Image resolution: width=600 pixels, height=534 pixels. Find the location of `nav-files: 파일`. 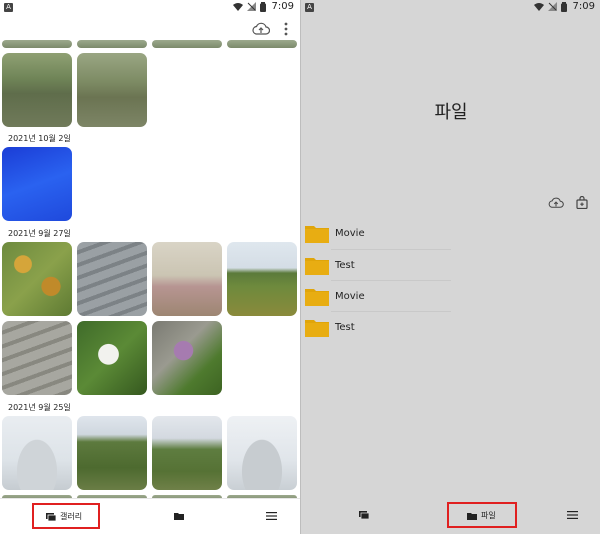

nav-files: 파일 is located at coordinates (481, 515).